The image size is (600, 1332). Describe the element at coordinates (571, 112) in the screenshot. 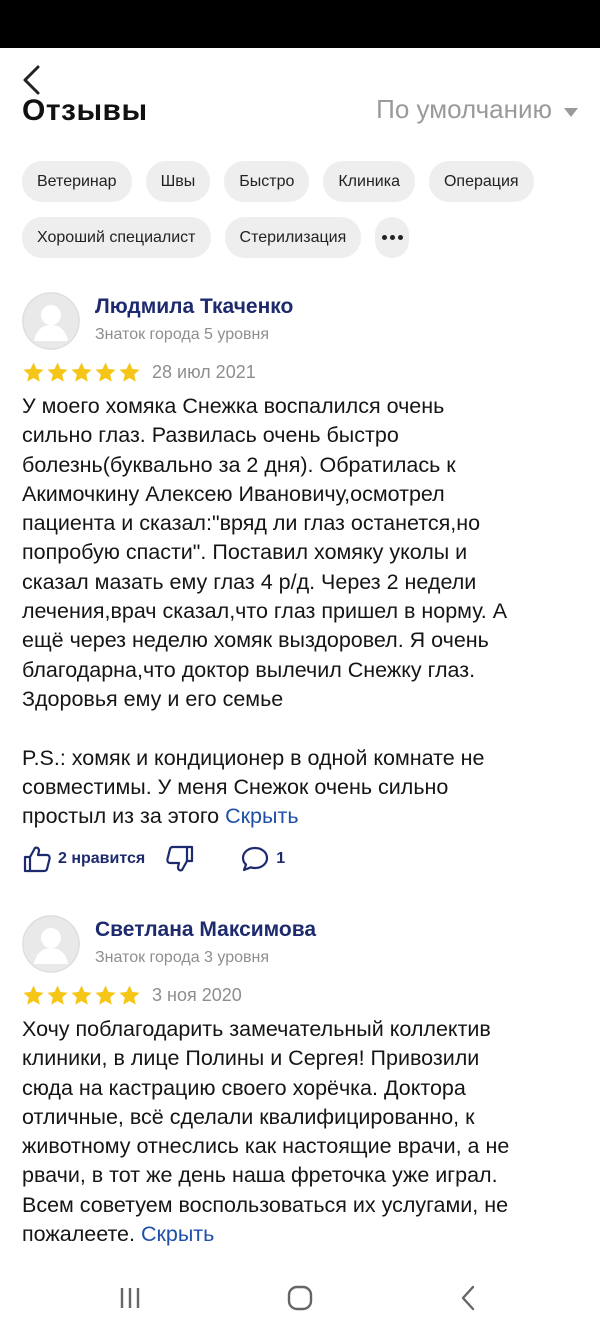

I see `caret-down-icon` at that location.